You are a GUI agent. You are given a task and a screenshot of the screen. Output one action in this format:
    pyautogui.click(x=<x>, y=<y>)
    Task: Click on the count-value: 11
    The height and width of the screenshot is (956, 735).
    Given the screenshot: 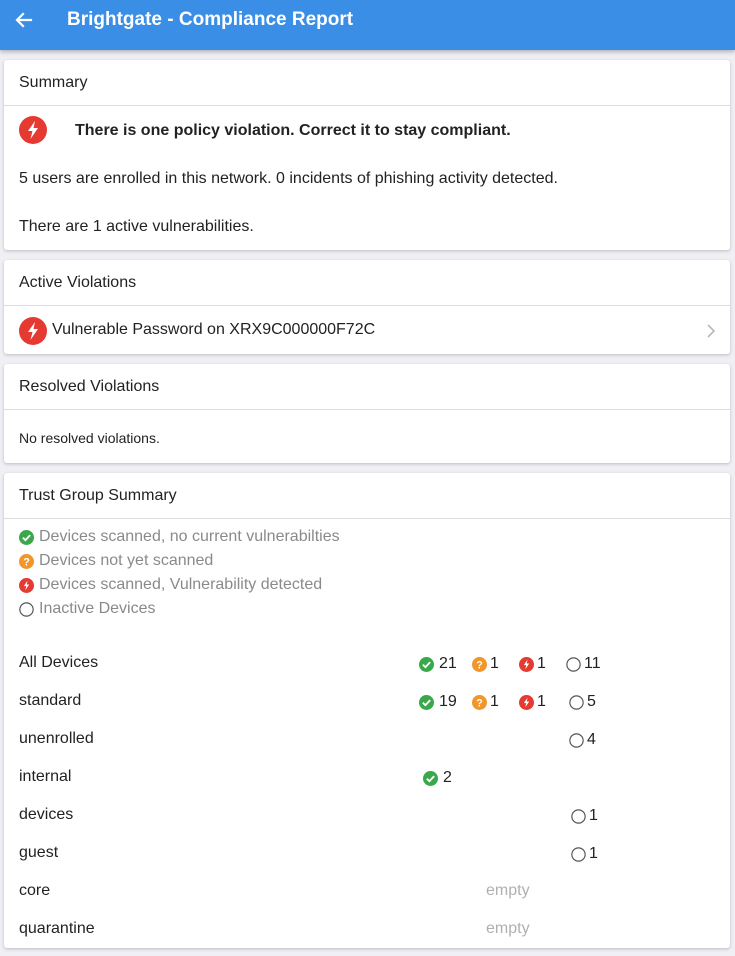 What is the action you would take?
    pyautogui.click(x=592, y=663)
    